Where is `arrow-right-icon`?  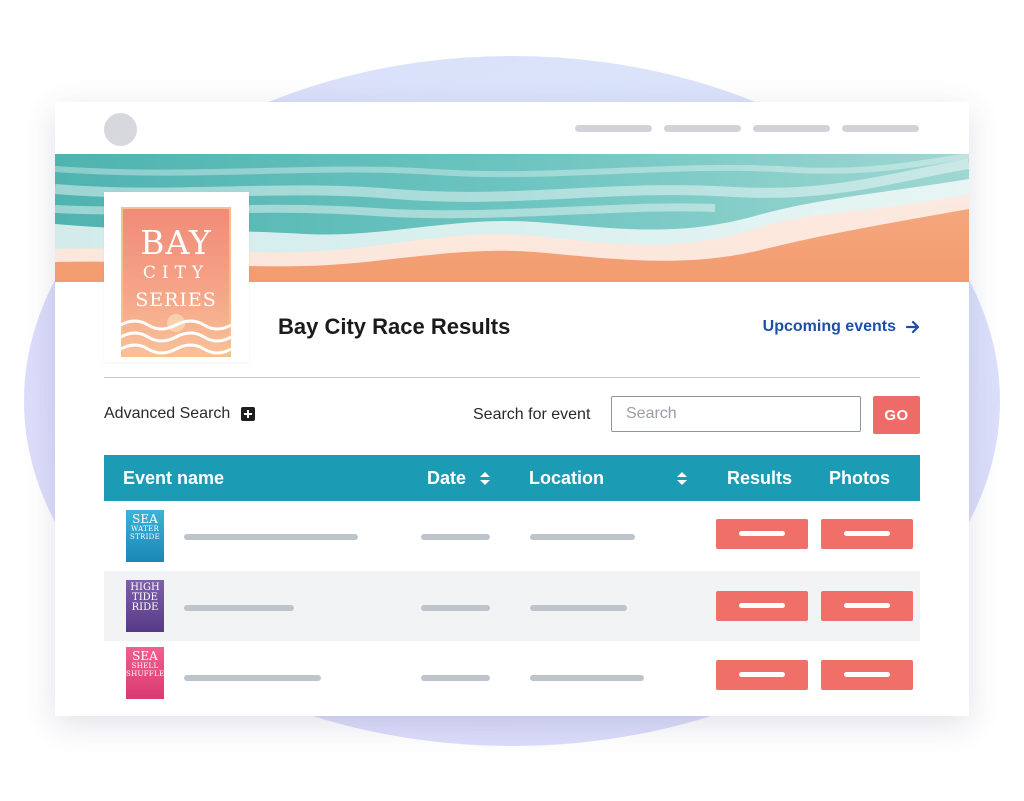
arrow-right-icon is located at coordinates (913, 327).